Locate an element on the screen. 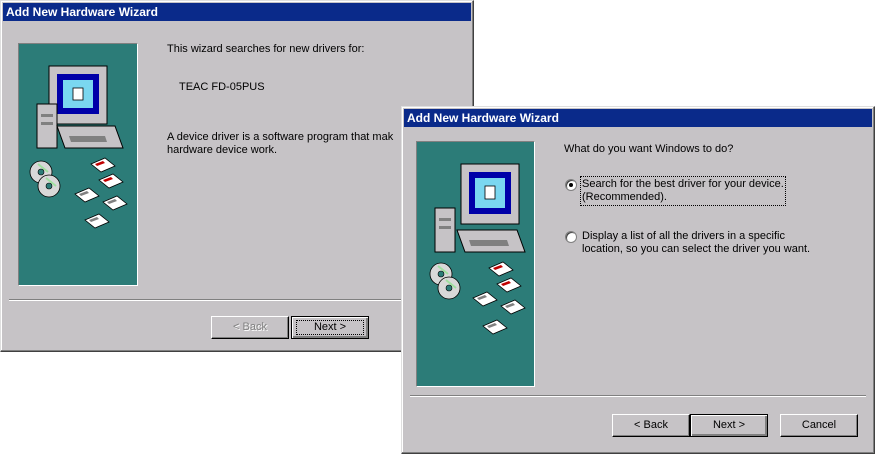 The width and height of the screenshot is (876, 454). cancel-button-label: Cancel is located at coordinates (819, 425).